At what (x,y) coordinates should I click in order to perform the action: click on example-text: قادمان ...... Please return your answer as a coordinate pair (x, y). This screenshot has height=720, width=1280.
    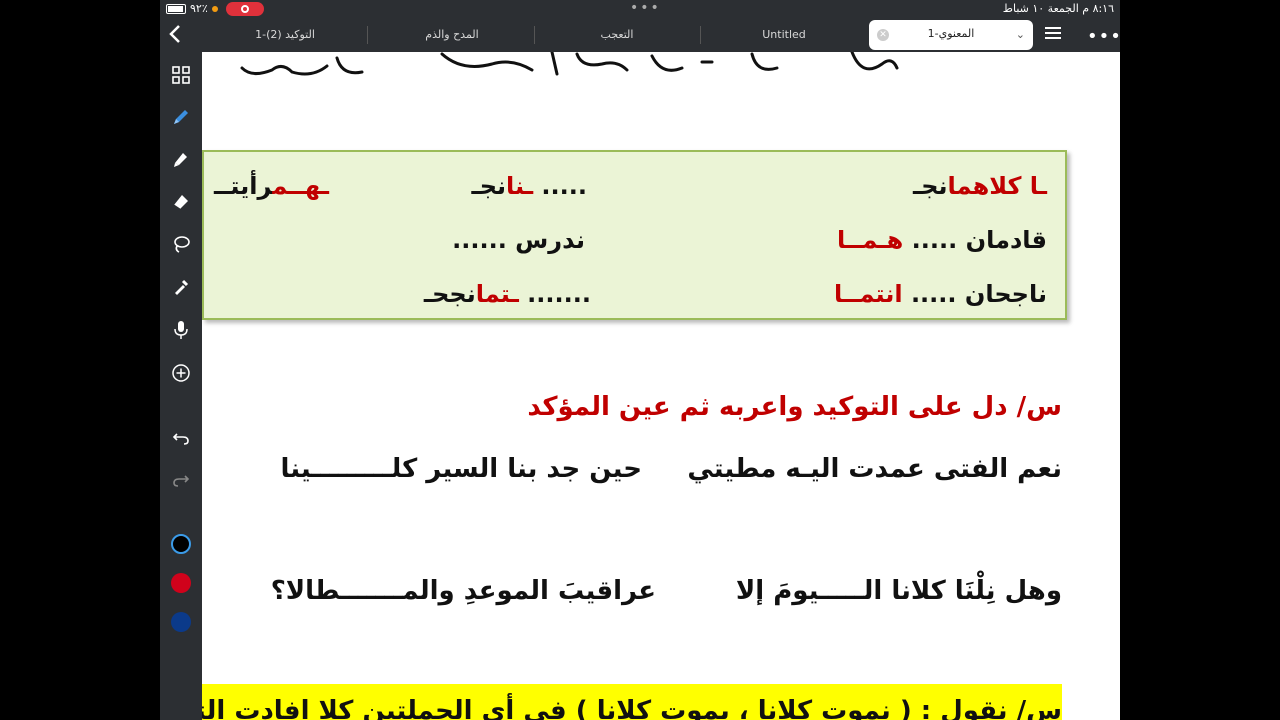
    Looking at the image, I should click on (979, 240).